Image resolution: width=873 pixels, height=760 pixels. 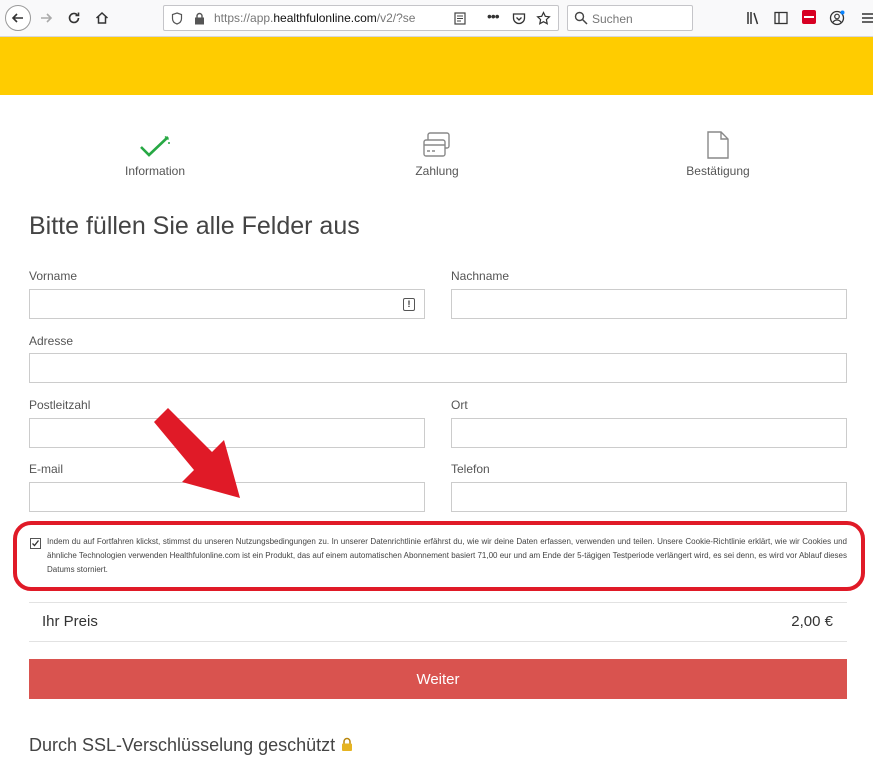 What do you see at coordinates (649, 497) in the screenshot?
I see `telefon-field` at bounding box center [649, 497].